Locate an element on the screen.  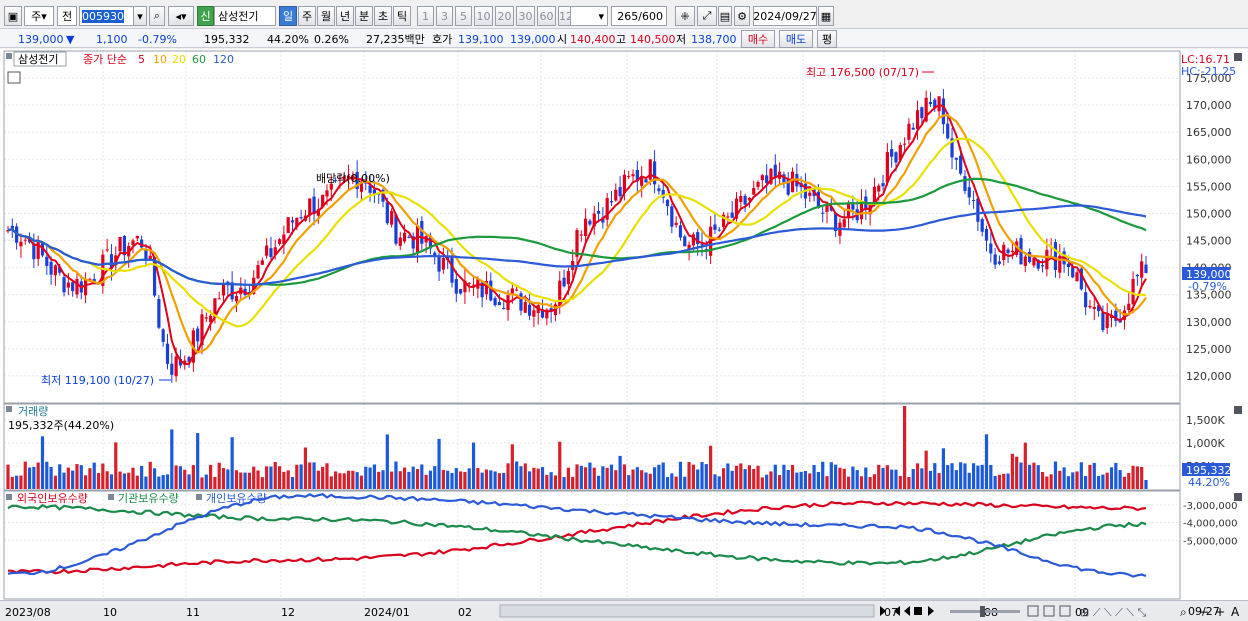
gear-icon: ⚙ is located at coordinates (742, 16).